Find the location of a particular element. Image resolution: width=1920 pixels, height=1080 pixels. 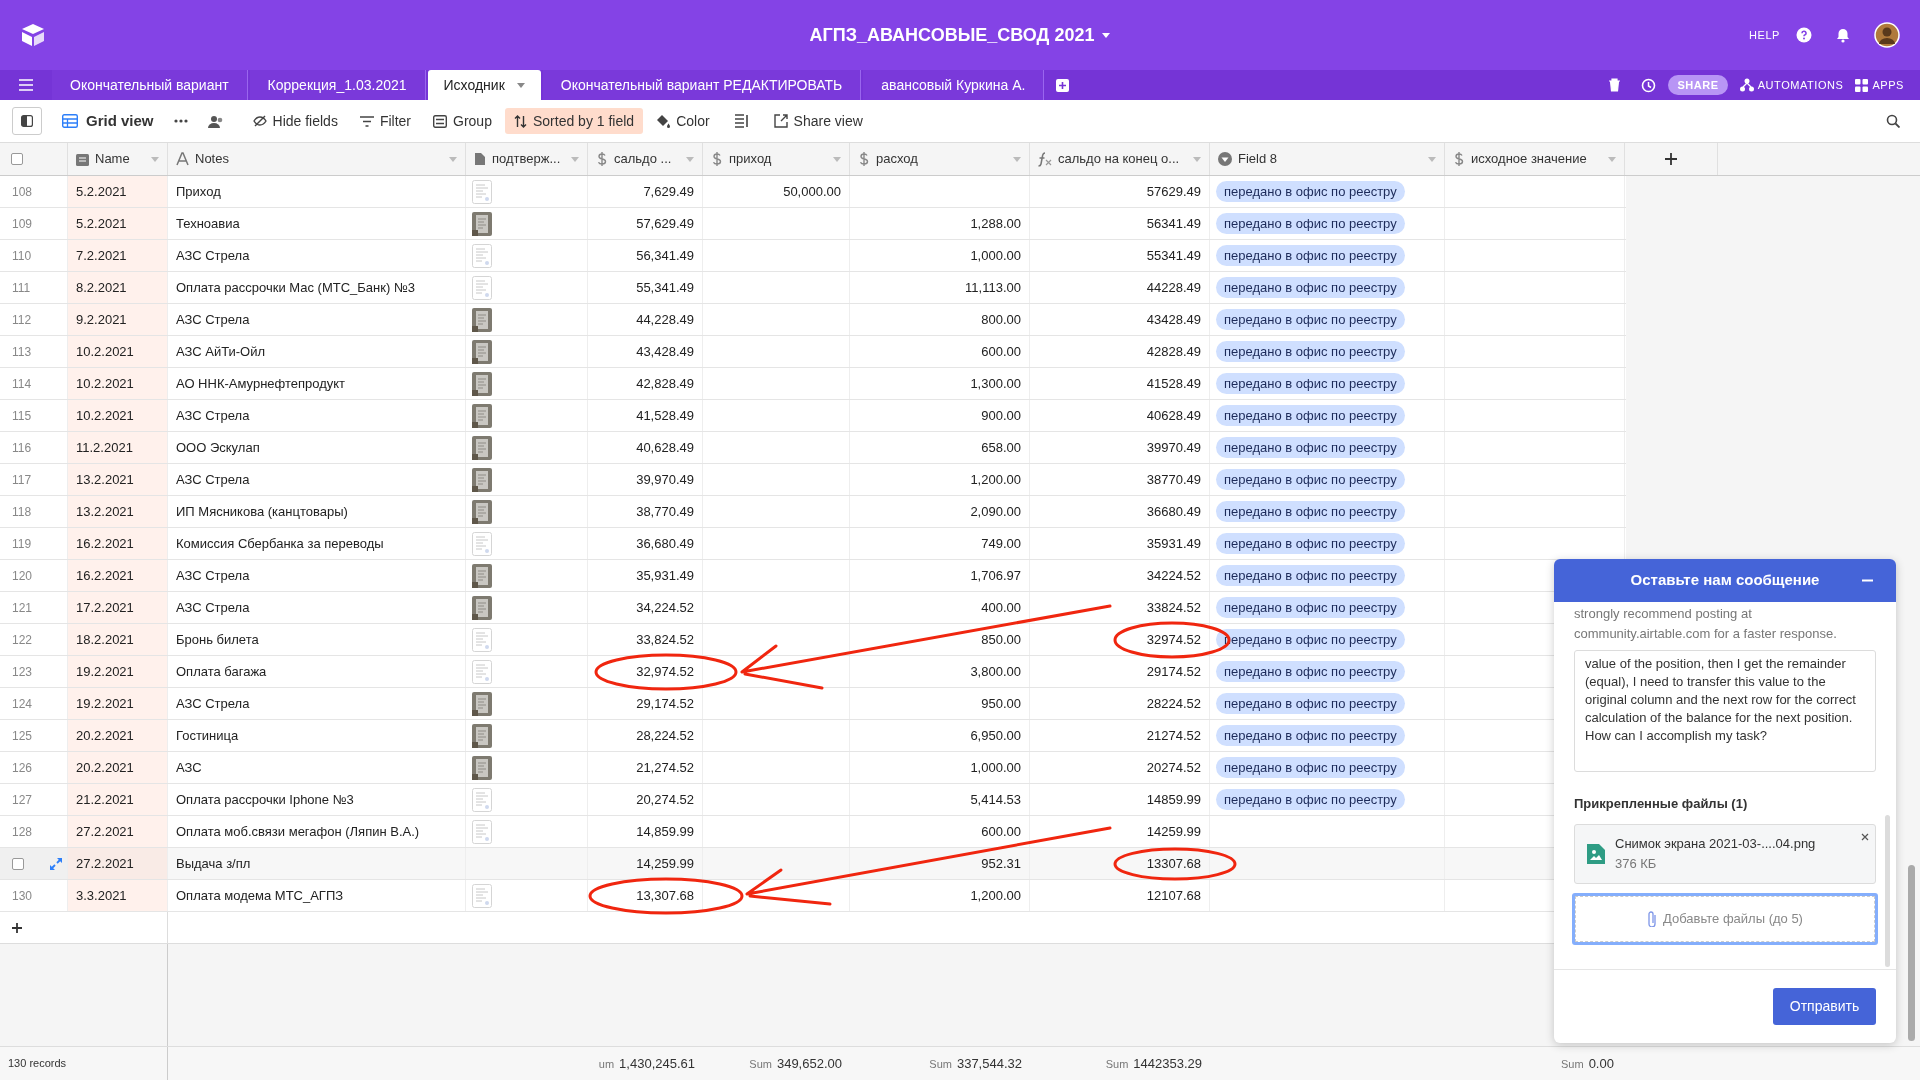

amount-cell-text: 3,800.00 is located at coordinates (995, 671).